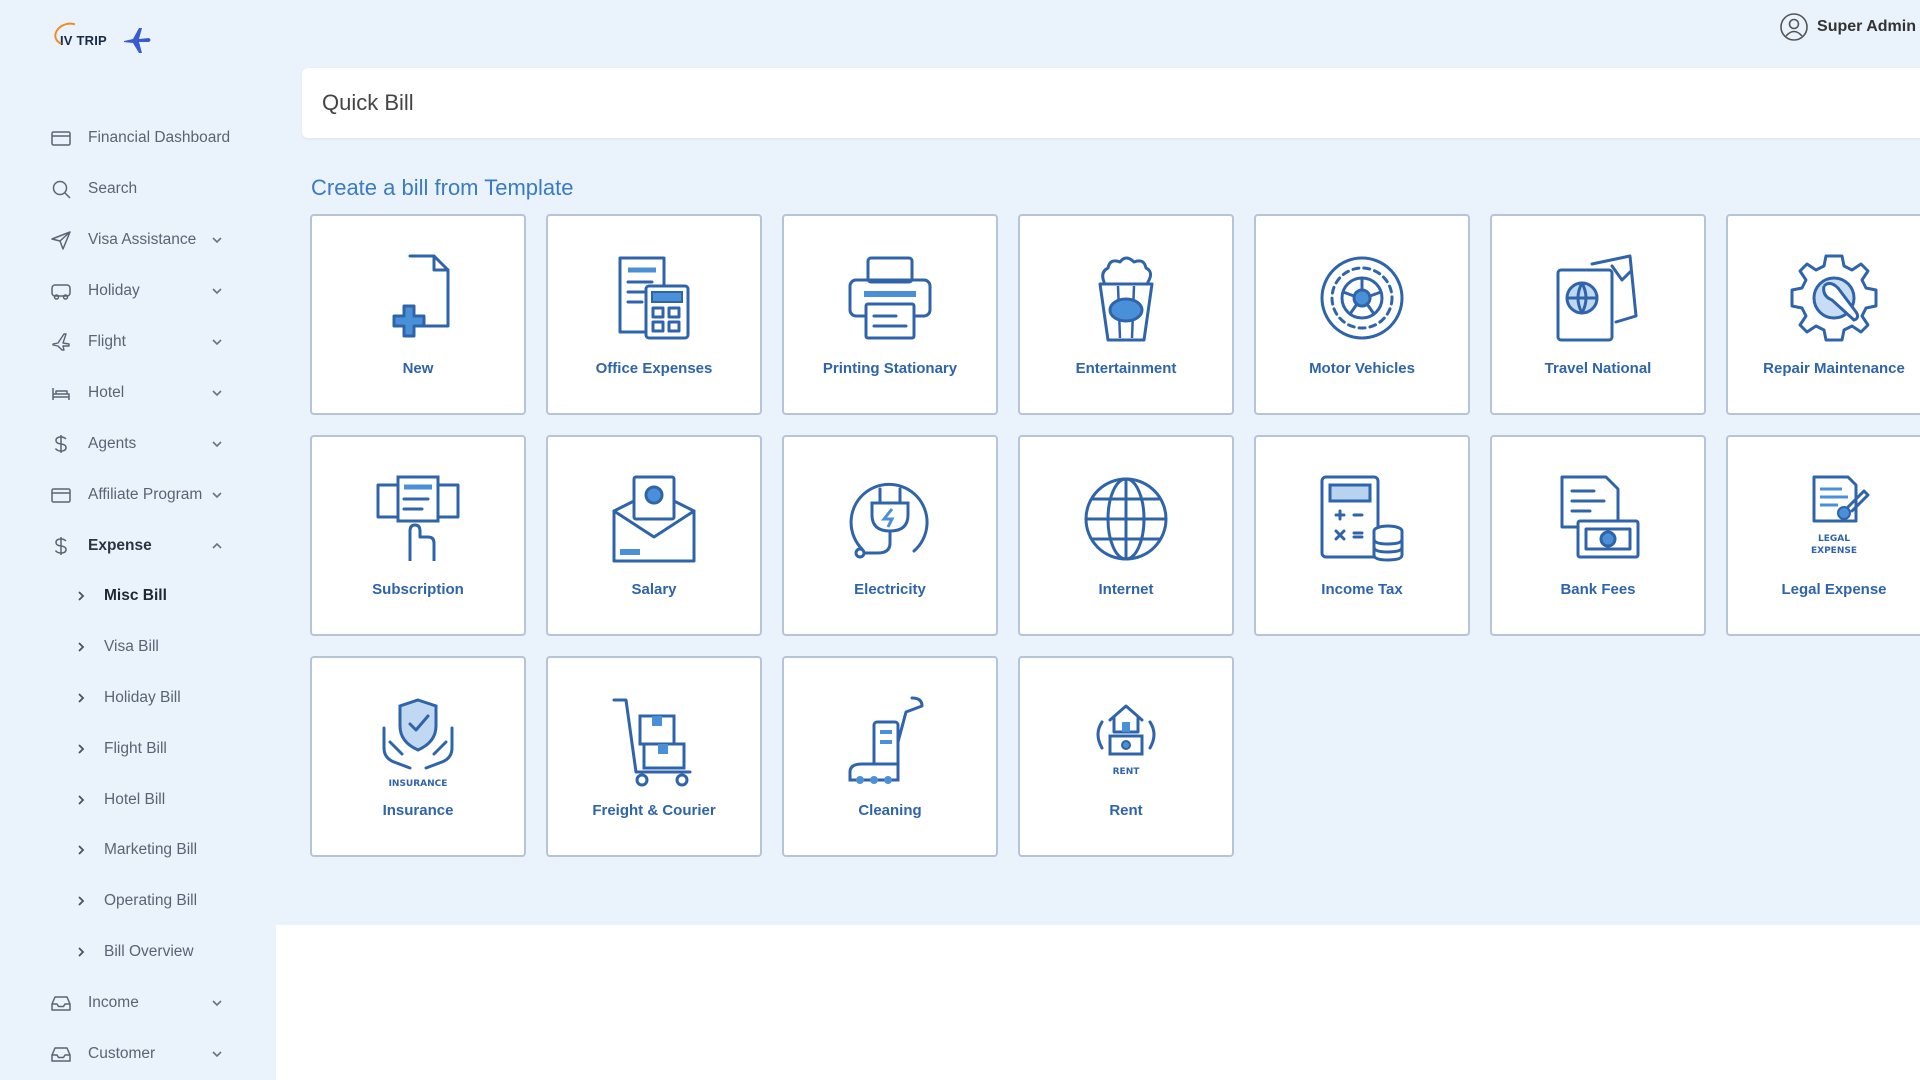  Describe the element at coordinates (1834, 551) in the screenshot. I see `svg-text: EXPENSE` at that location.